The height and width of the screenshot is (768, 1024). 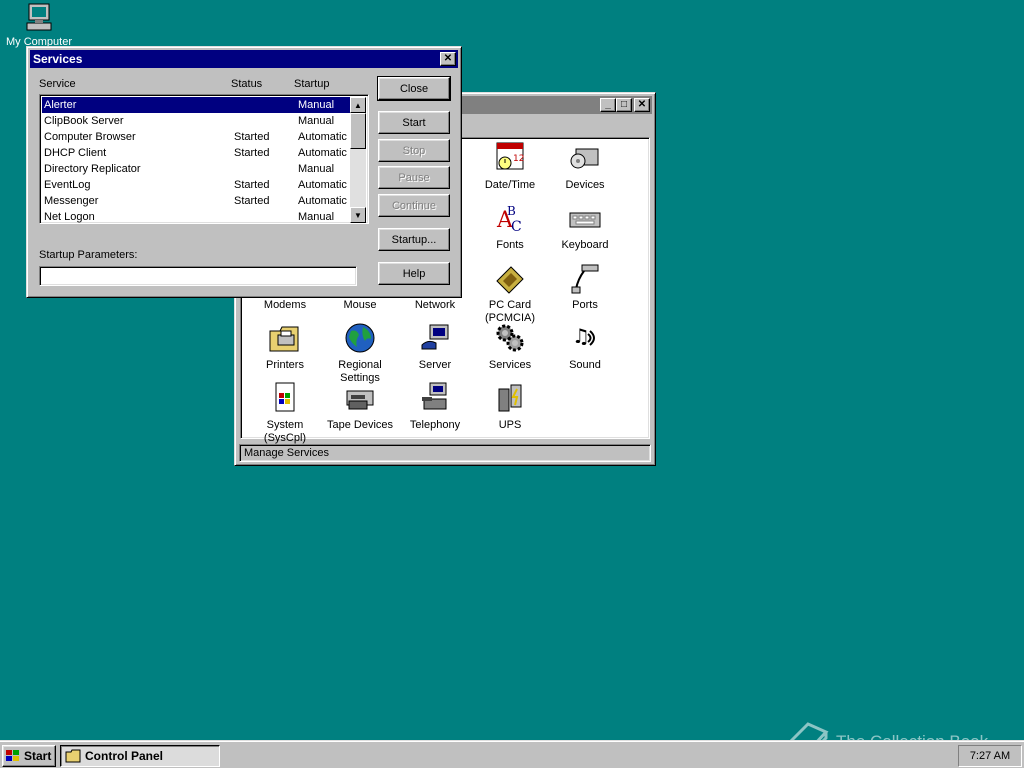 I want to click on dialog-close-button: ✕, so click(x=448, y=59).